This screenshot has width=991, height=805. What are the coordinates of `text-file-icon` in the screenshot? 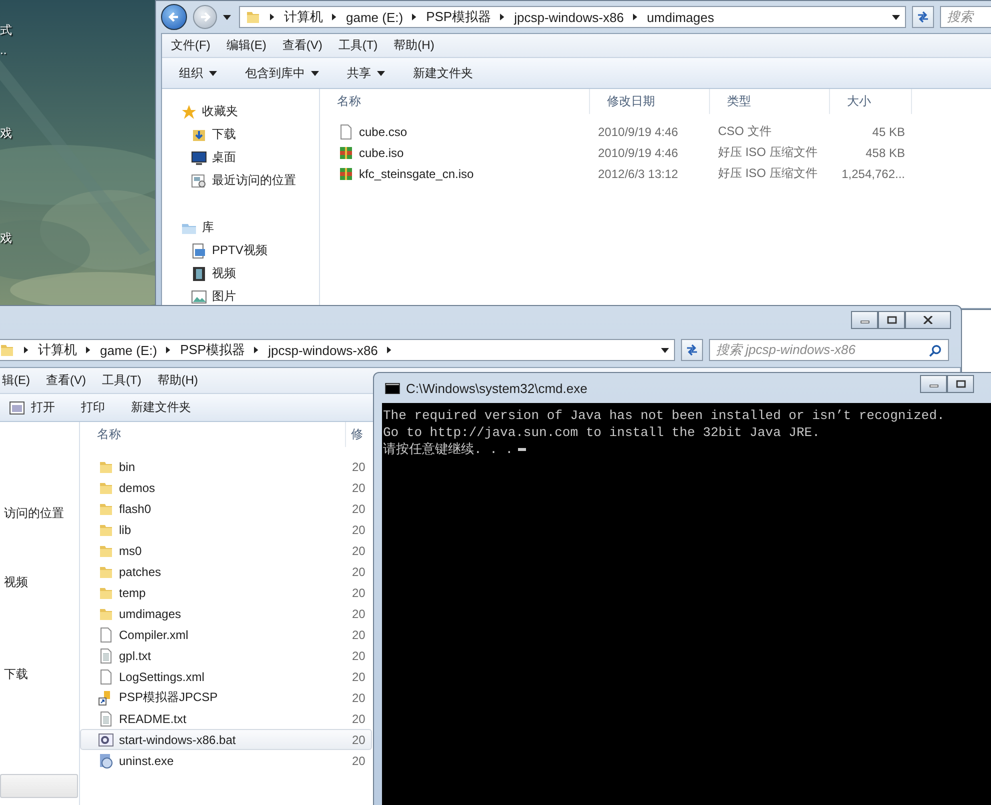 It's located at (106, 718).